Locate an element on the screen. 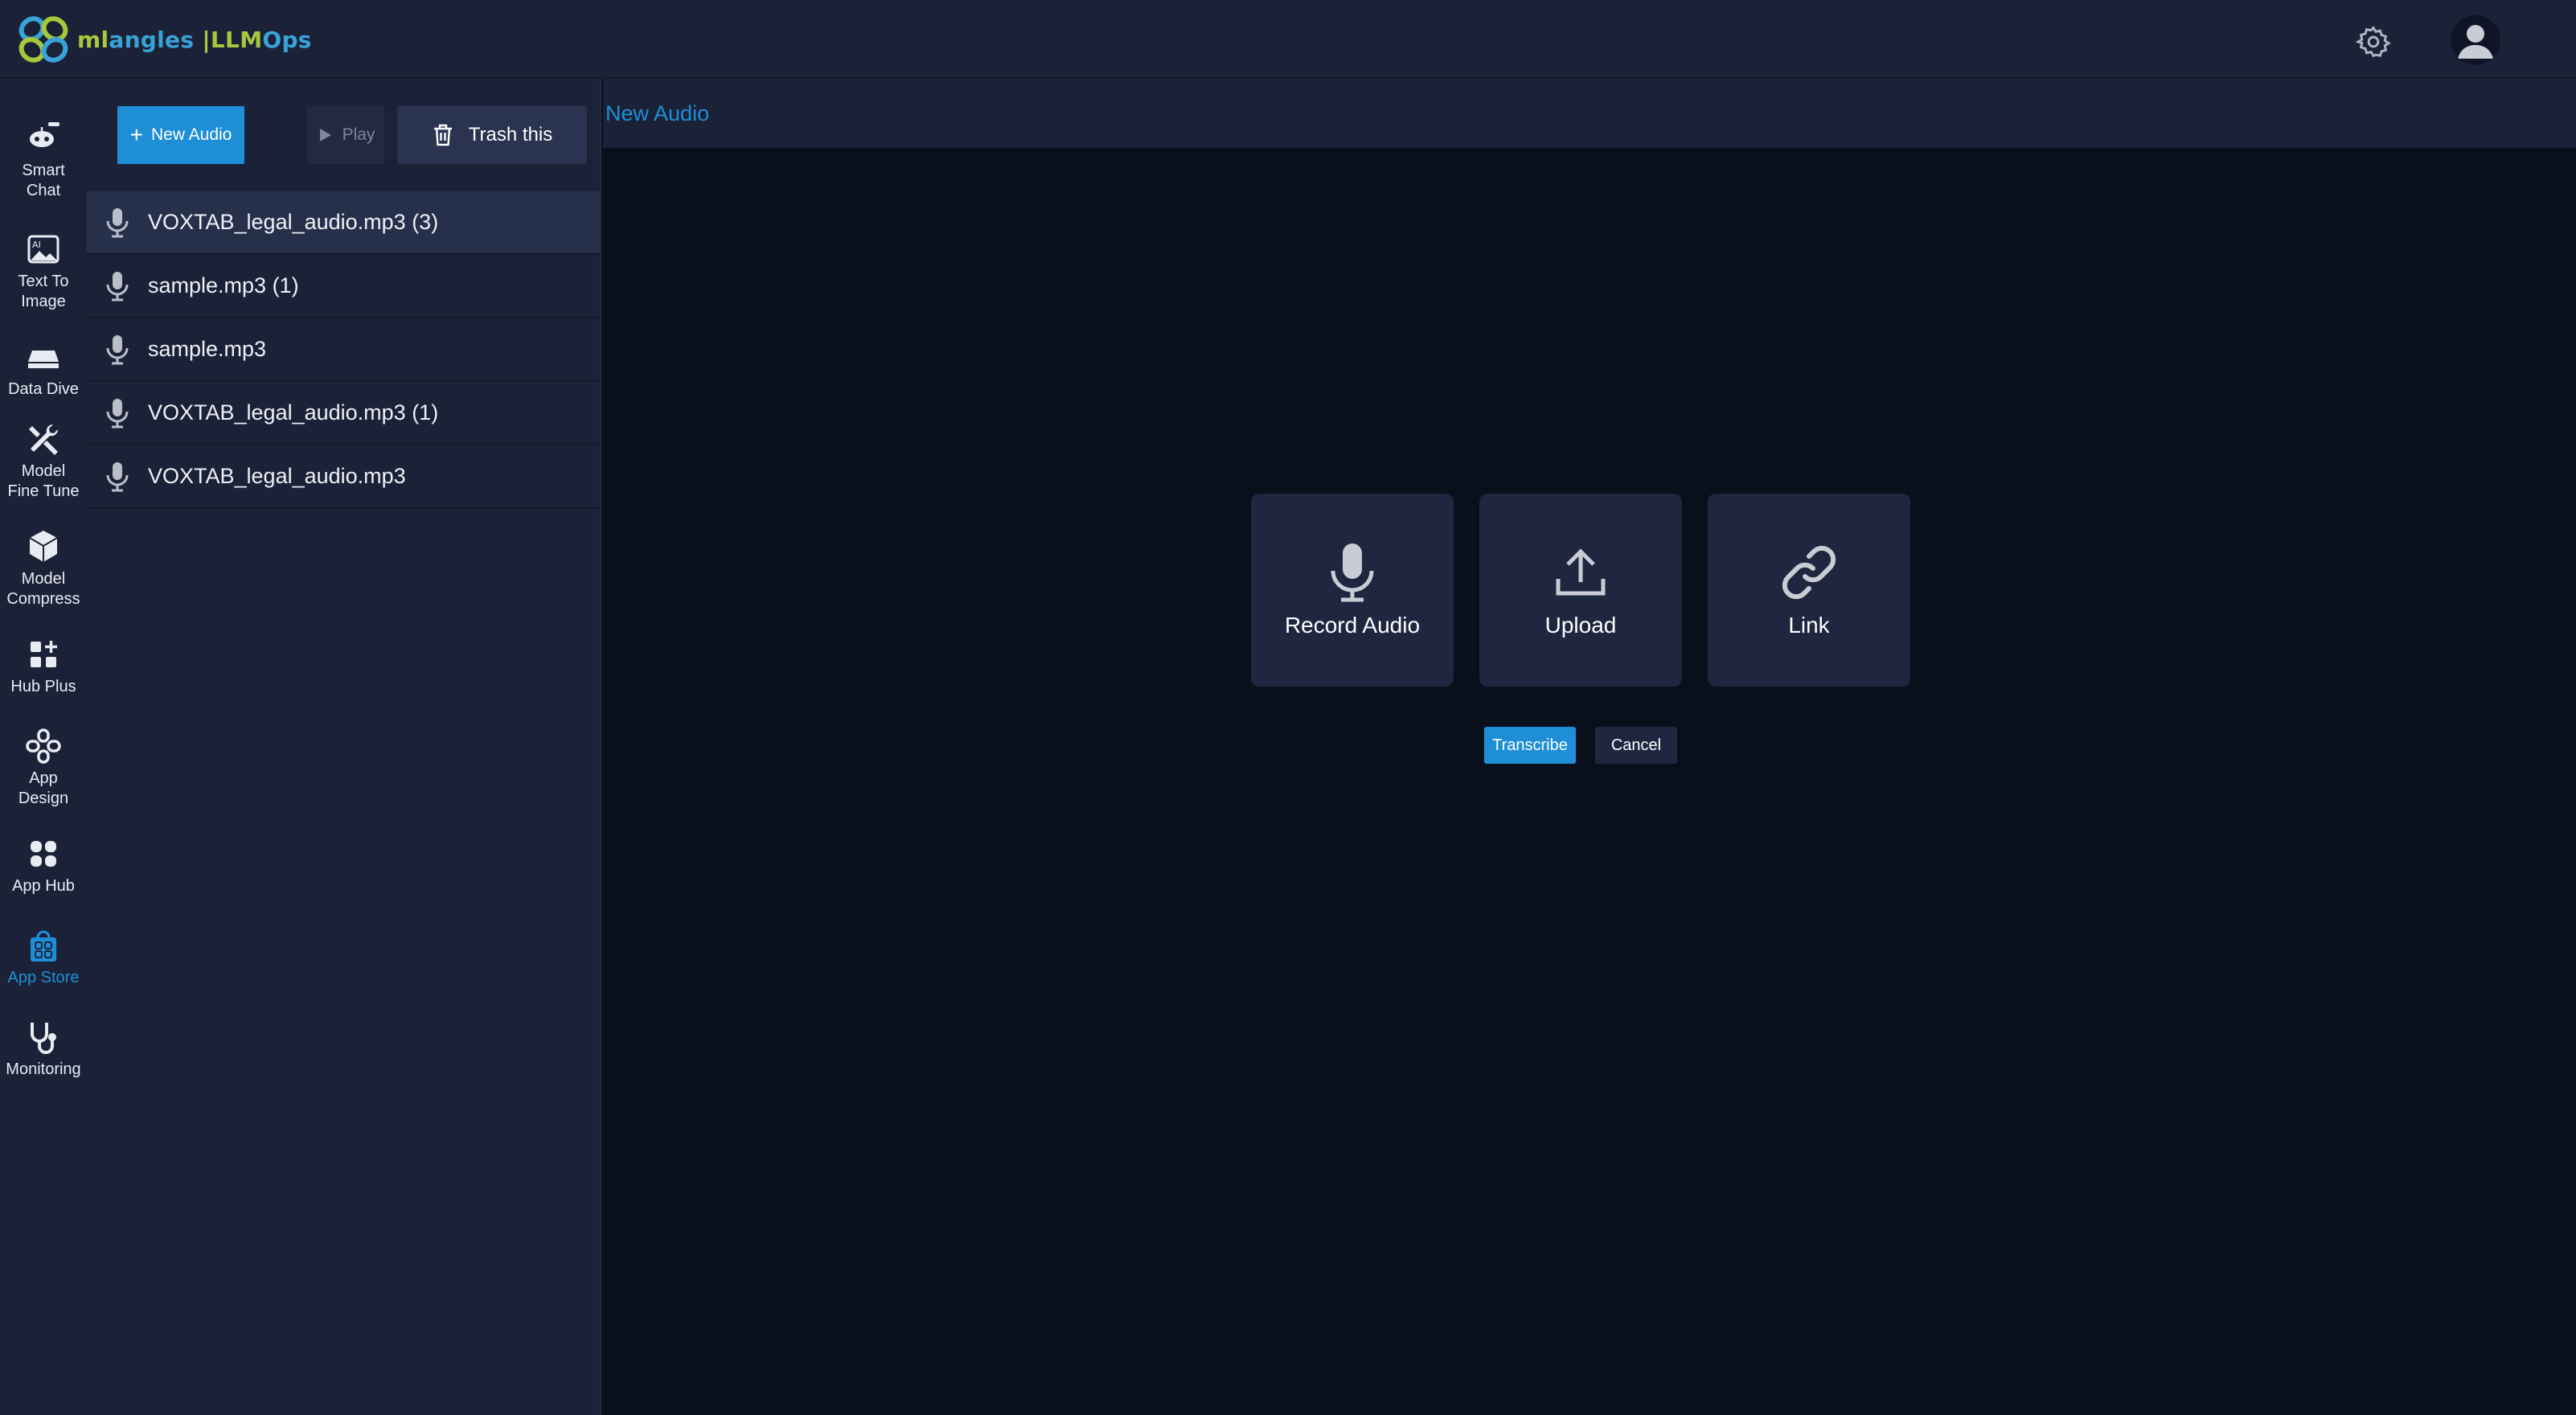  plus-icon: + is located at coordinates (136, 134).